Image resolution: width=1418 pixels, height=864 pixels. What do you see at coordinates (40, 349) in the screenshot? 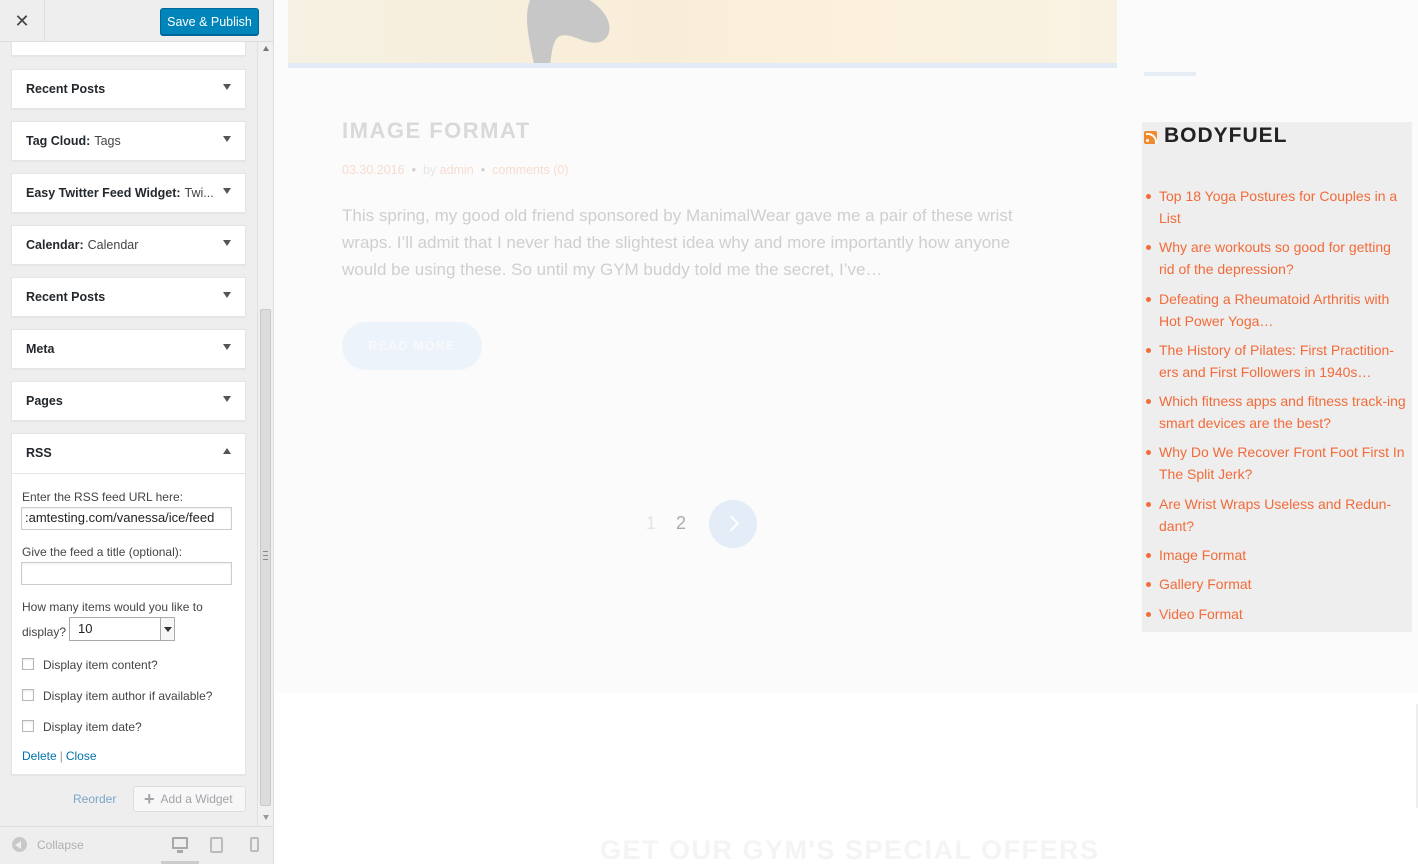
I see `widget-title: Meta` at bounding box center [40, 349].